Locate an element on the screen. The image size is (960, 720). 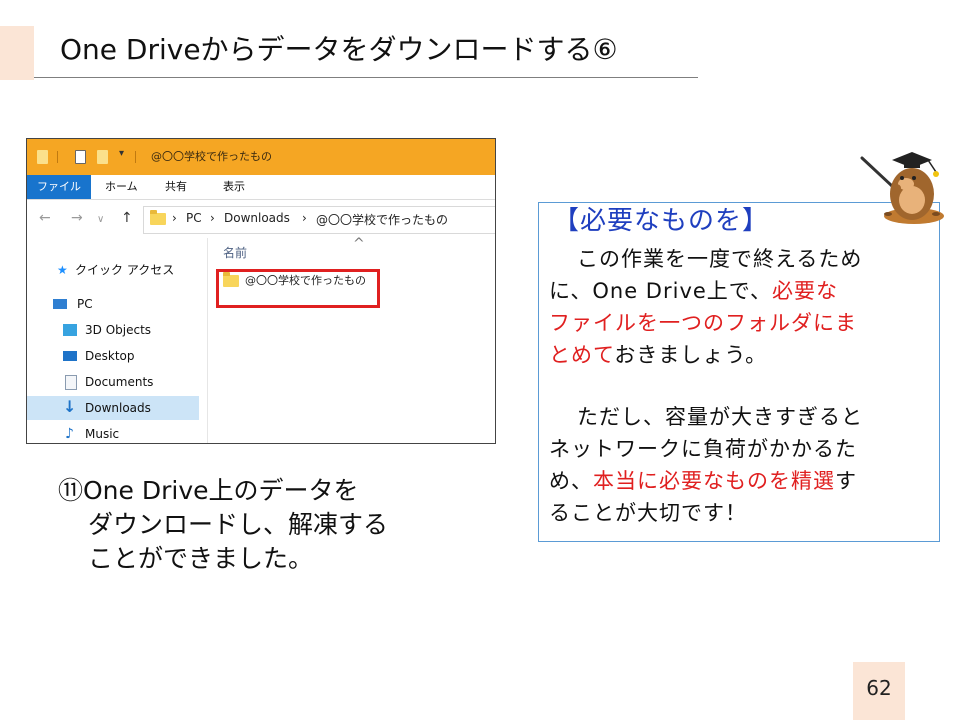
forward-arrow-icon: → is located at coordinates (77, 218).